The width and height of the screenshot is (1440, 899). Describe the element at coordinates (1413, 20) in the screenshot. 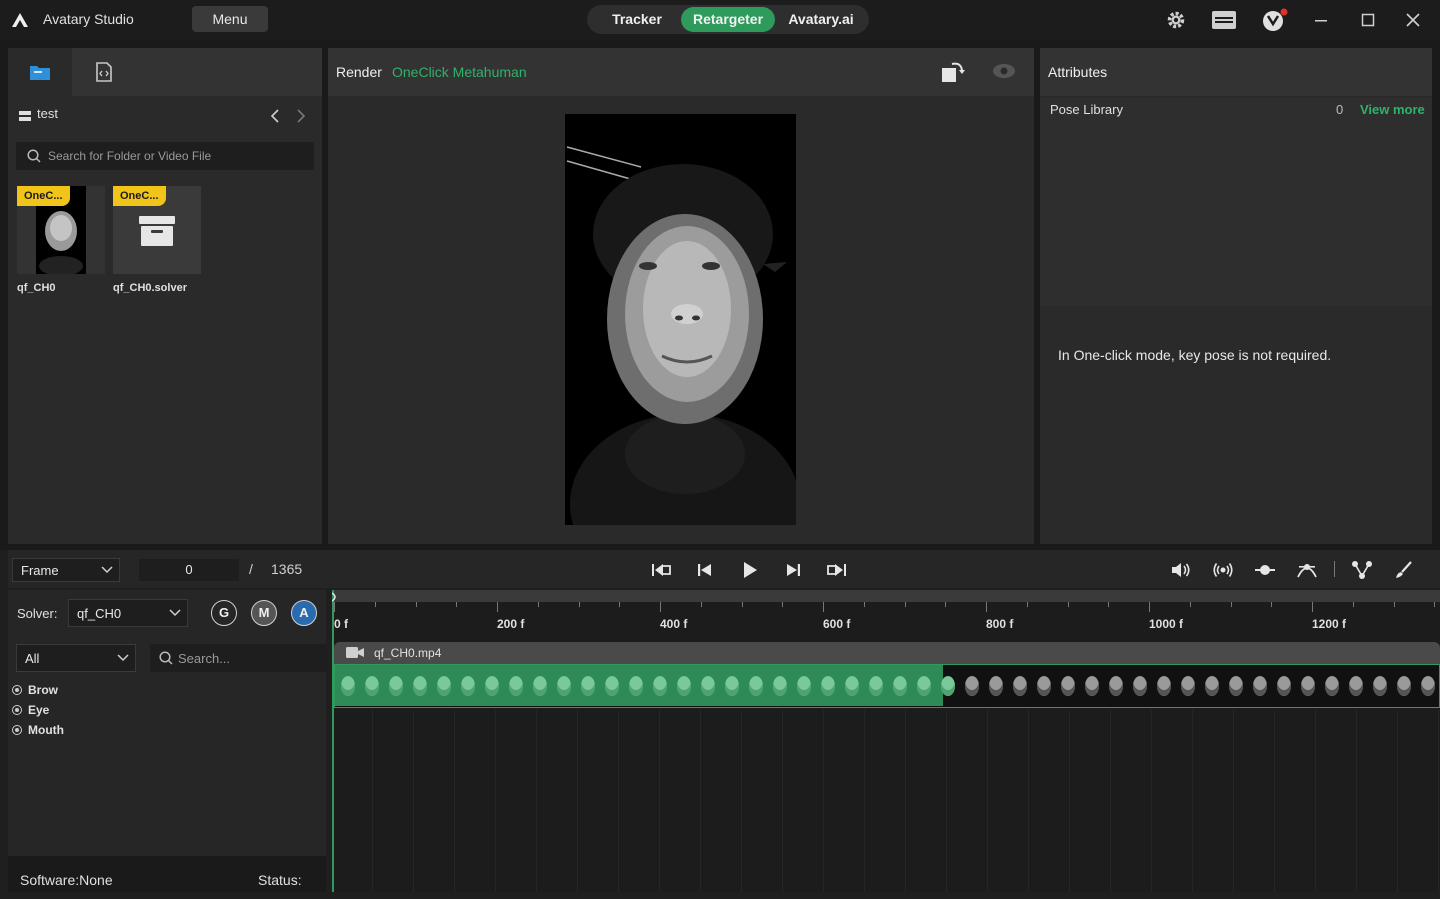

I see `close-icon` at that location.